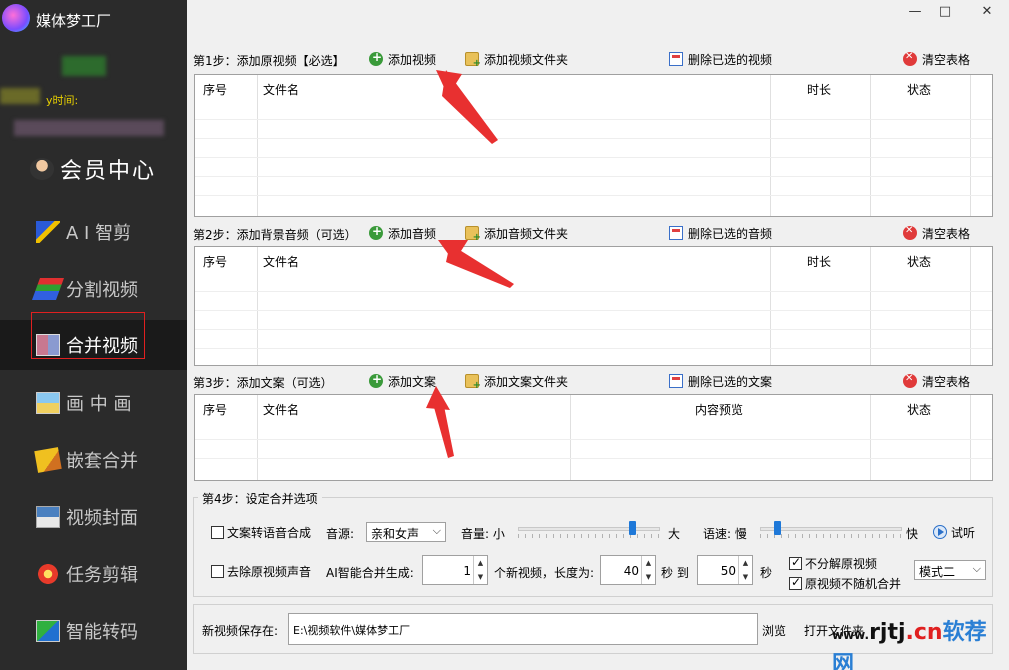 This screenshot has height=670, width=1009. What do you see at coordinates (593, 306) in the screenshot?
I see `audio-table: 序号 文件名 时长 状态` at bounding box center [593, 306].